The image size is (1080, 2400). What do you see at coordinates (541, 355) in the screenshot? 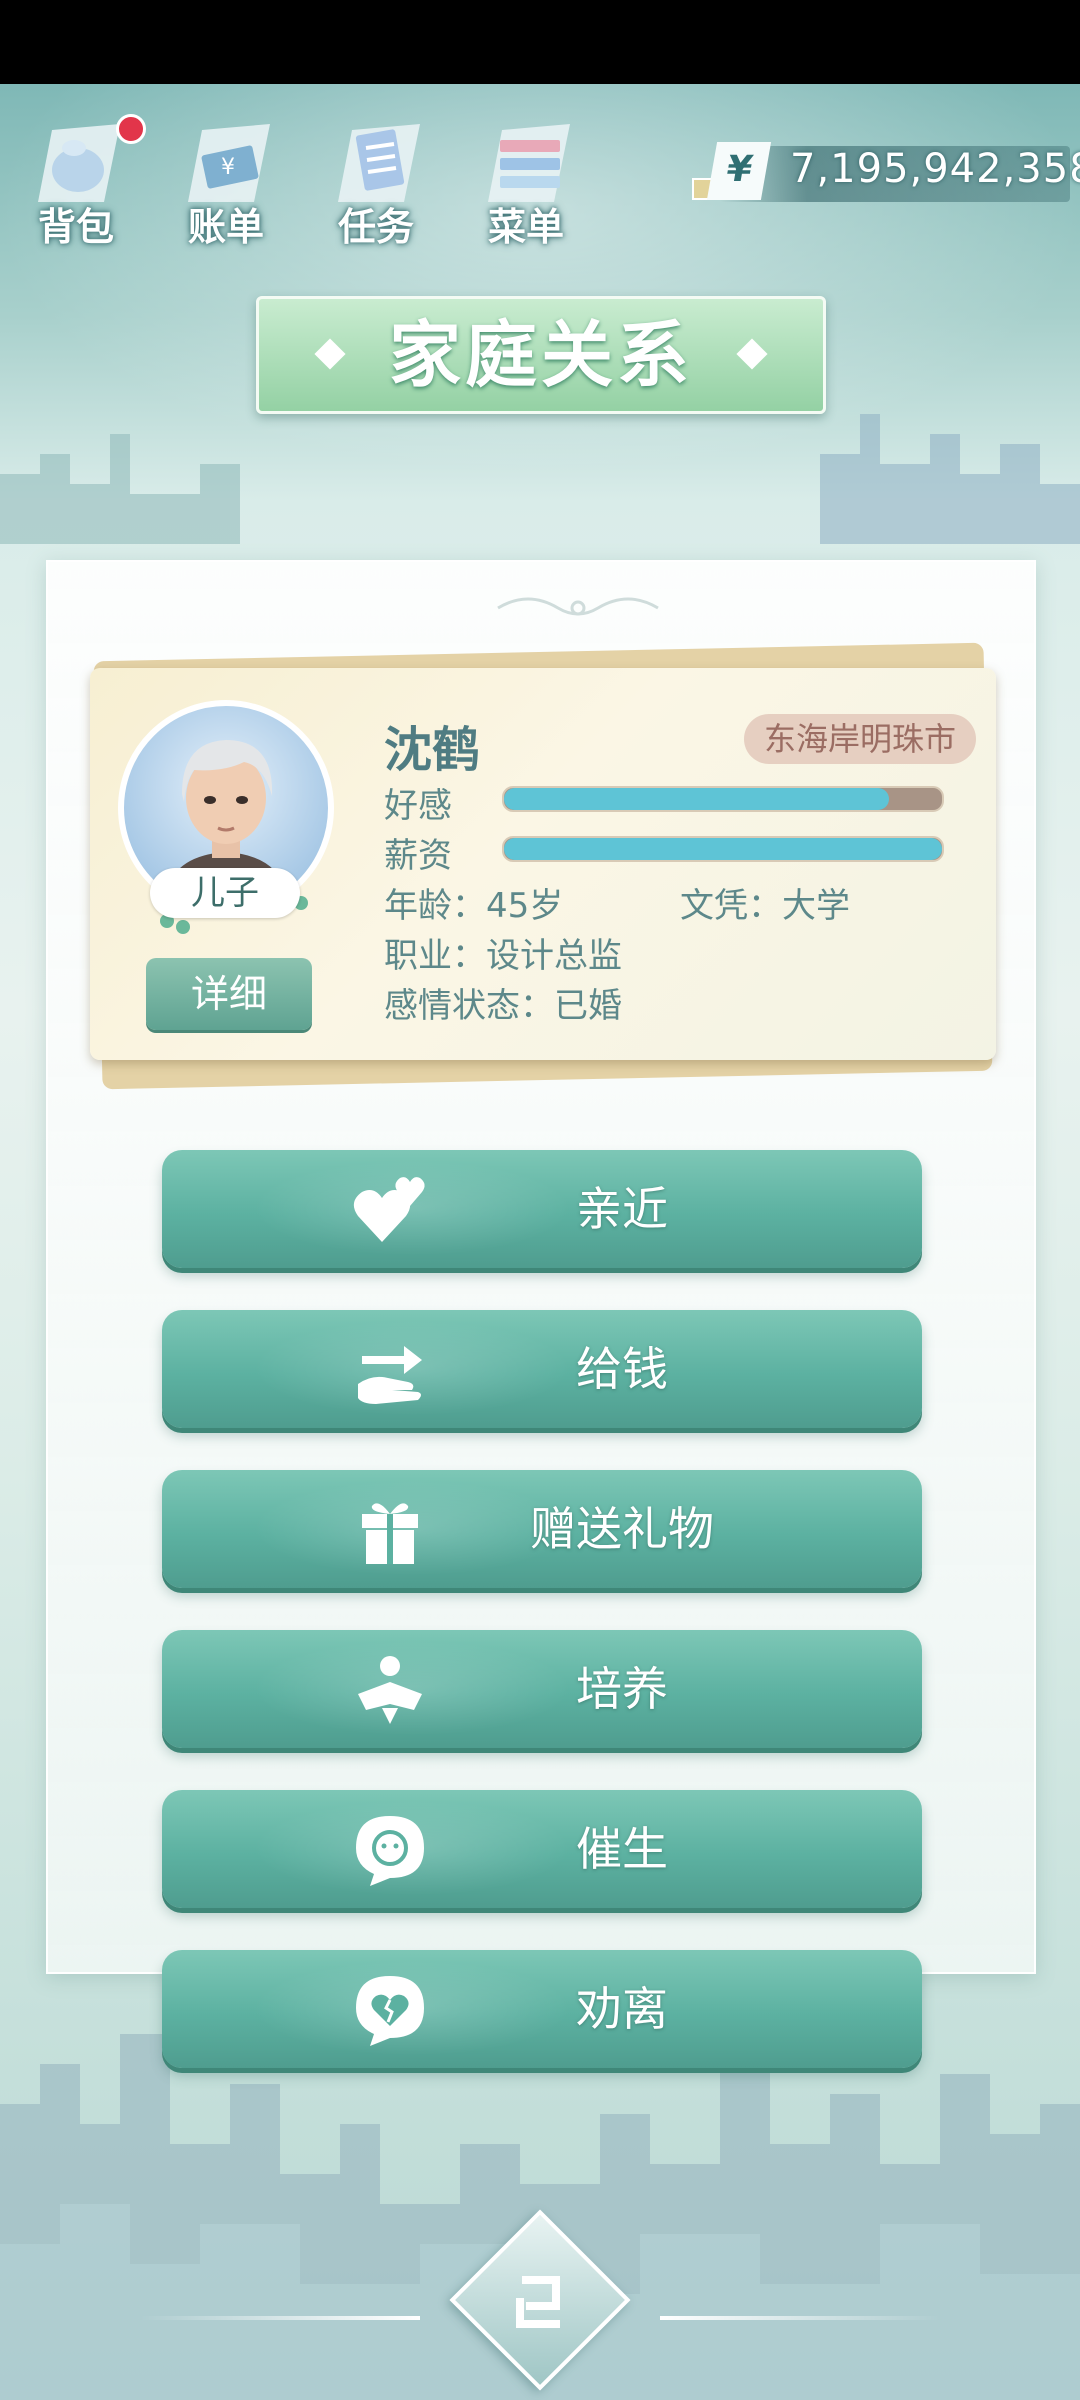
I see `page-title-plate: 家庭关系` at bounding box center [541, 355].